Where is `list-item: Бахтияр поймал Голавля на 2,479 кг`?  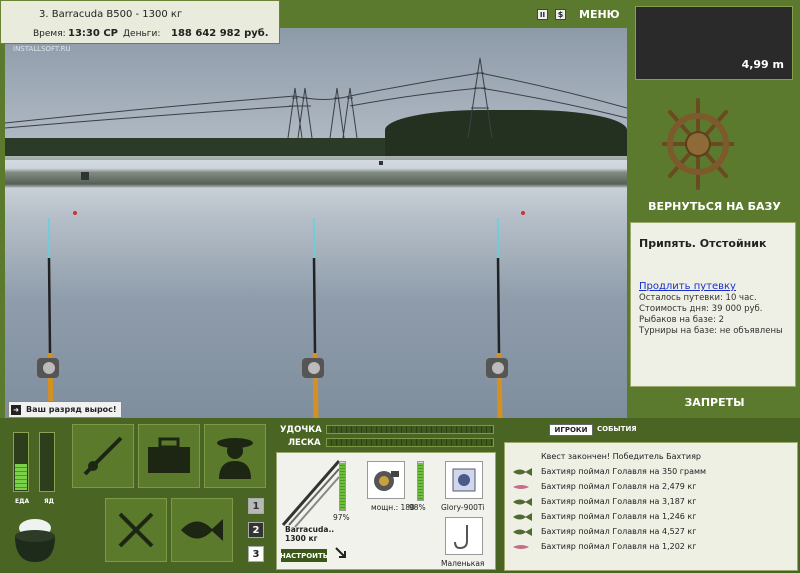
list-item: Бахтияр поймал Голавля на 2,479 кг is located at coordinates (653, 486).